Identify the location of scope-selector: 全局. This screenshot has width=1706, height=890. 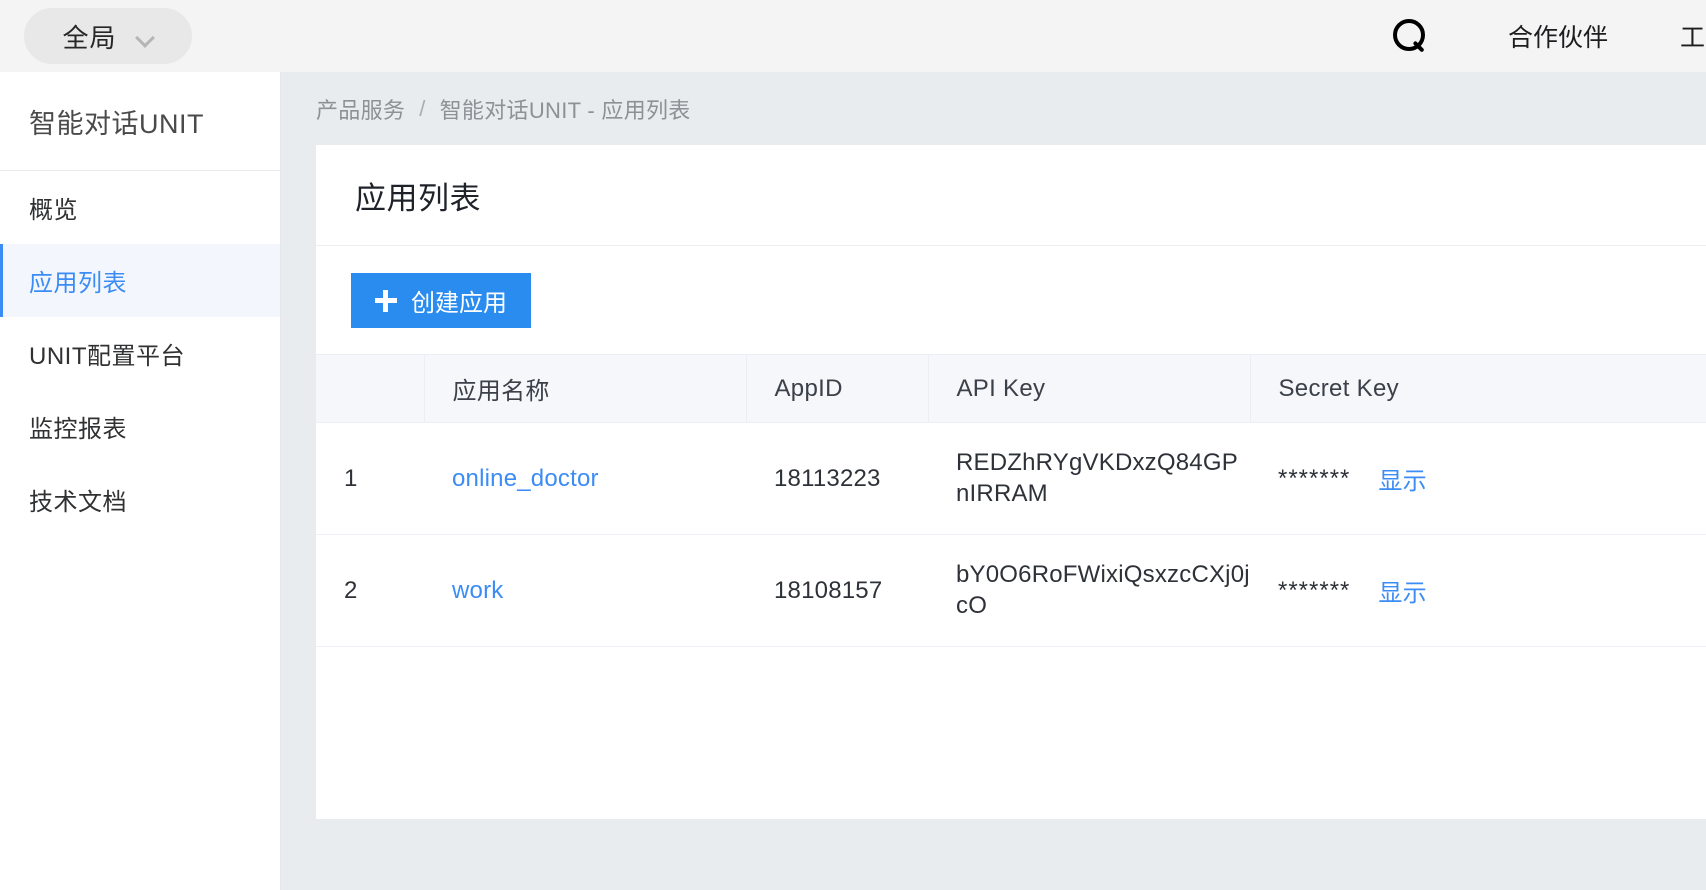
(108, 36).